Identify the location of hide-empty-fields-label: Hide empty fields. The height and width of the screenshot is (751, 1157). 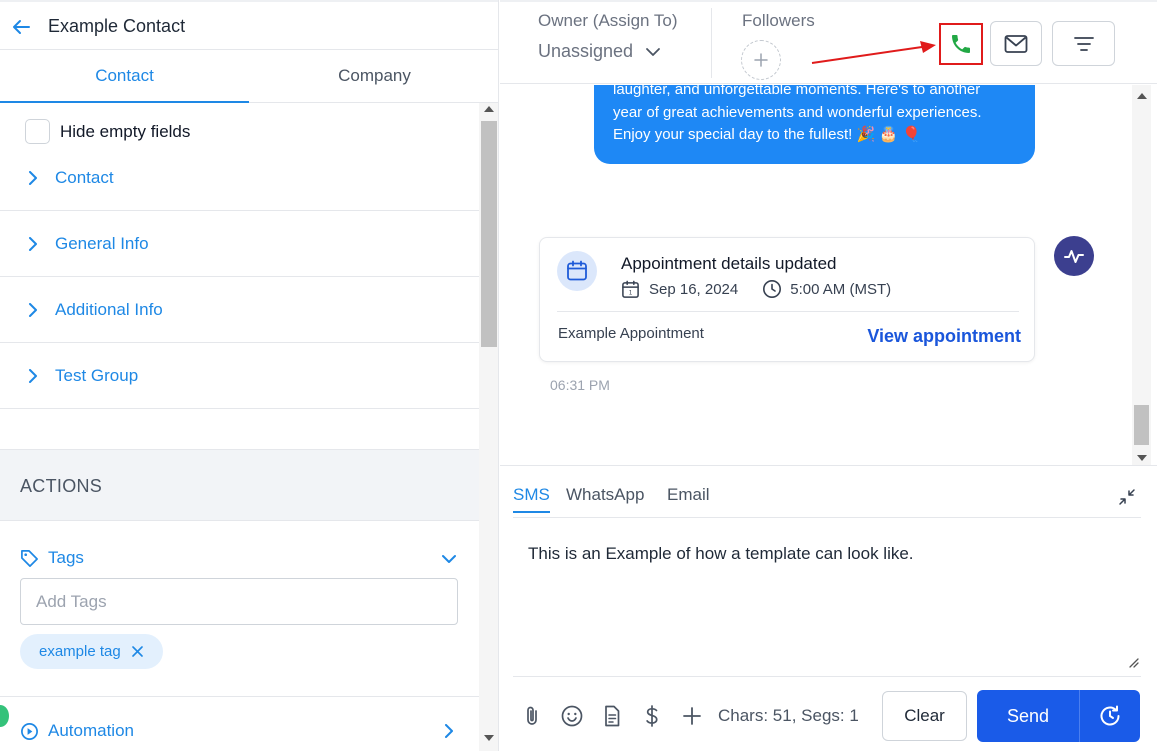
(125, 131).